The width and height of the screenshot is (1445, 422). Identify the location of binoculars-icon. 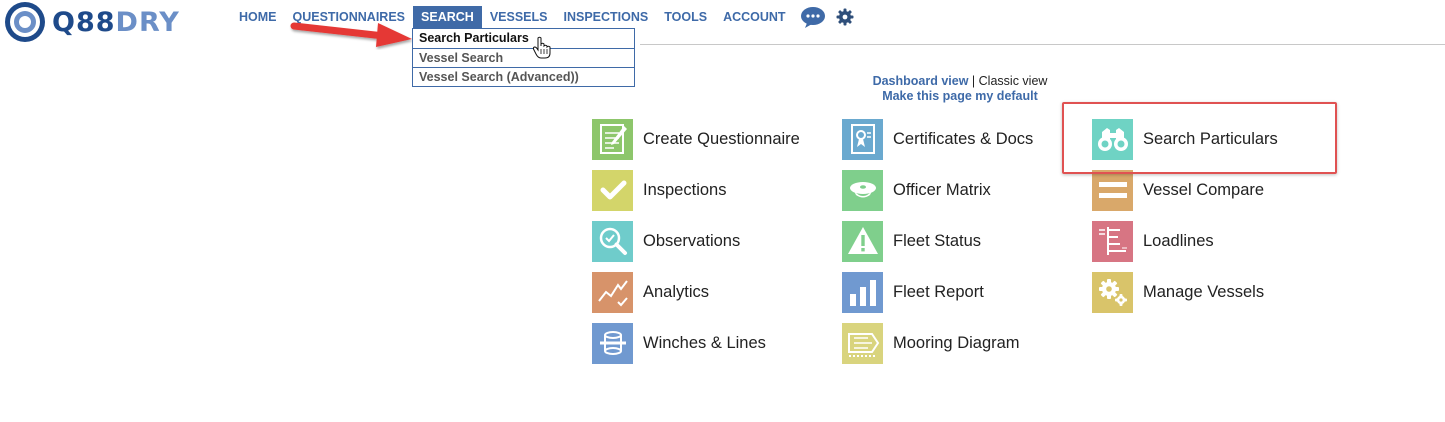
(1112, 139).